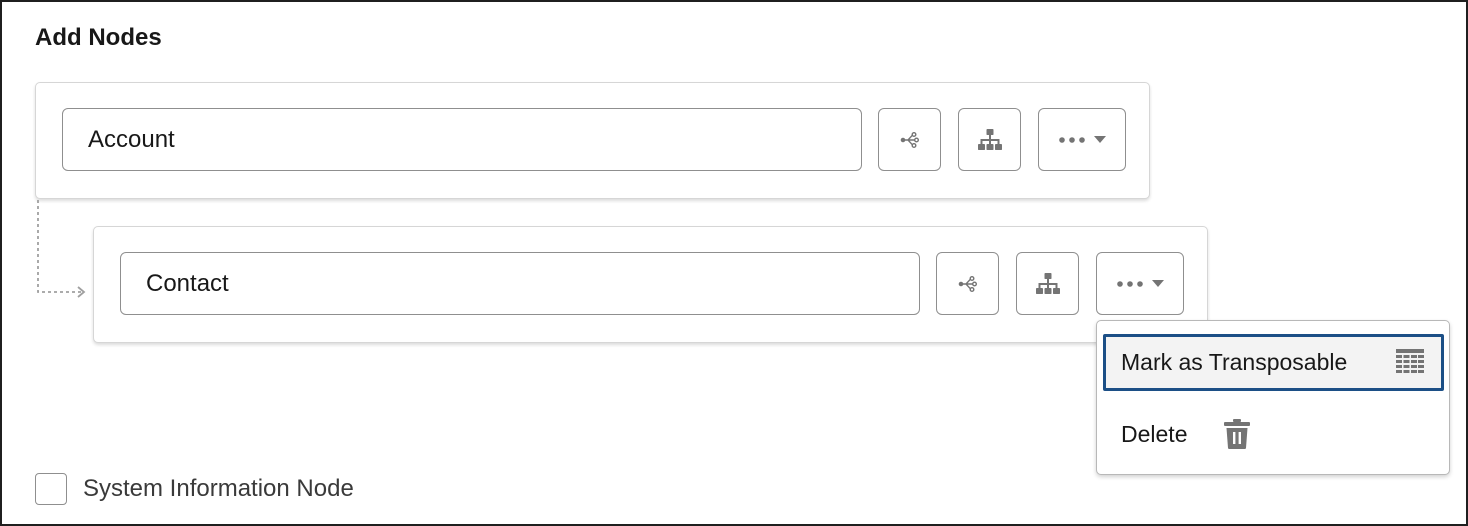 The width and height of the screenshot is (1468, 526). I want to click on node-name-input-account, so click(462, 139).